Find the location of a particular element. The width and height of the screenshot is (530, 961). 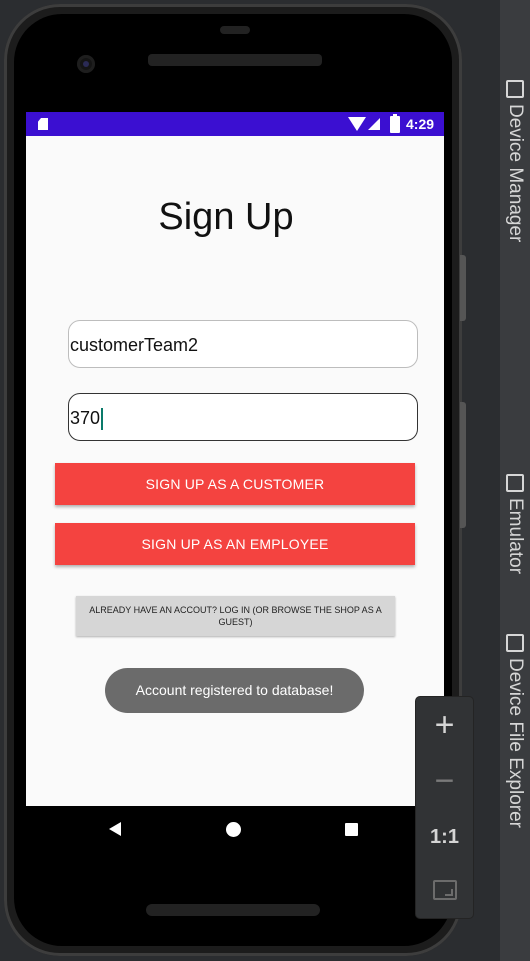

emulator-label: Emulator is located at coordinates (515, 536).